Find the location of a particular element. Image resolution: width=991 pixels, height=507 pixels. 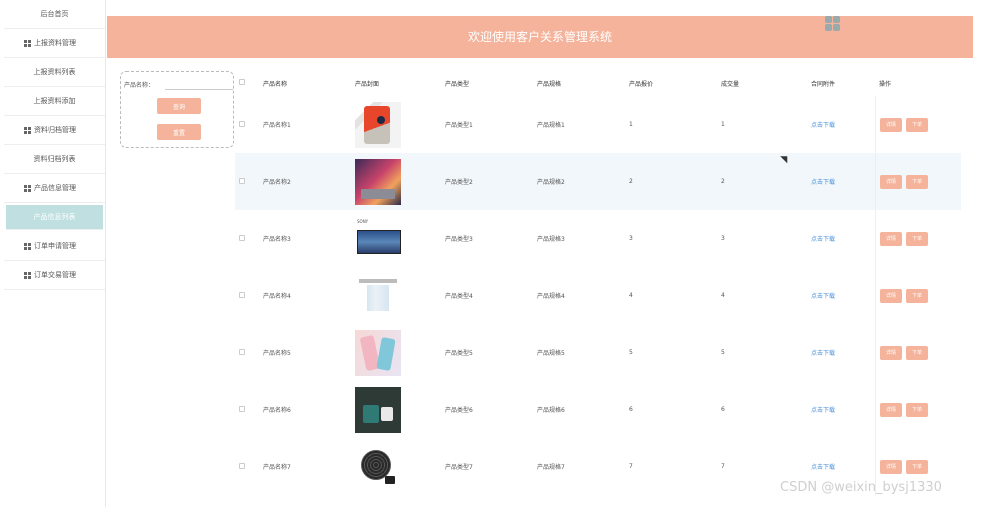

search-input is located at coordinates (199, 83).